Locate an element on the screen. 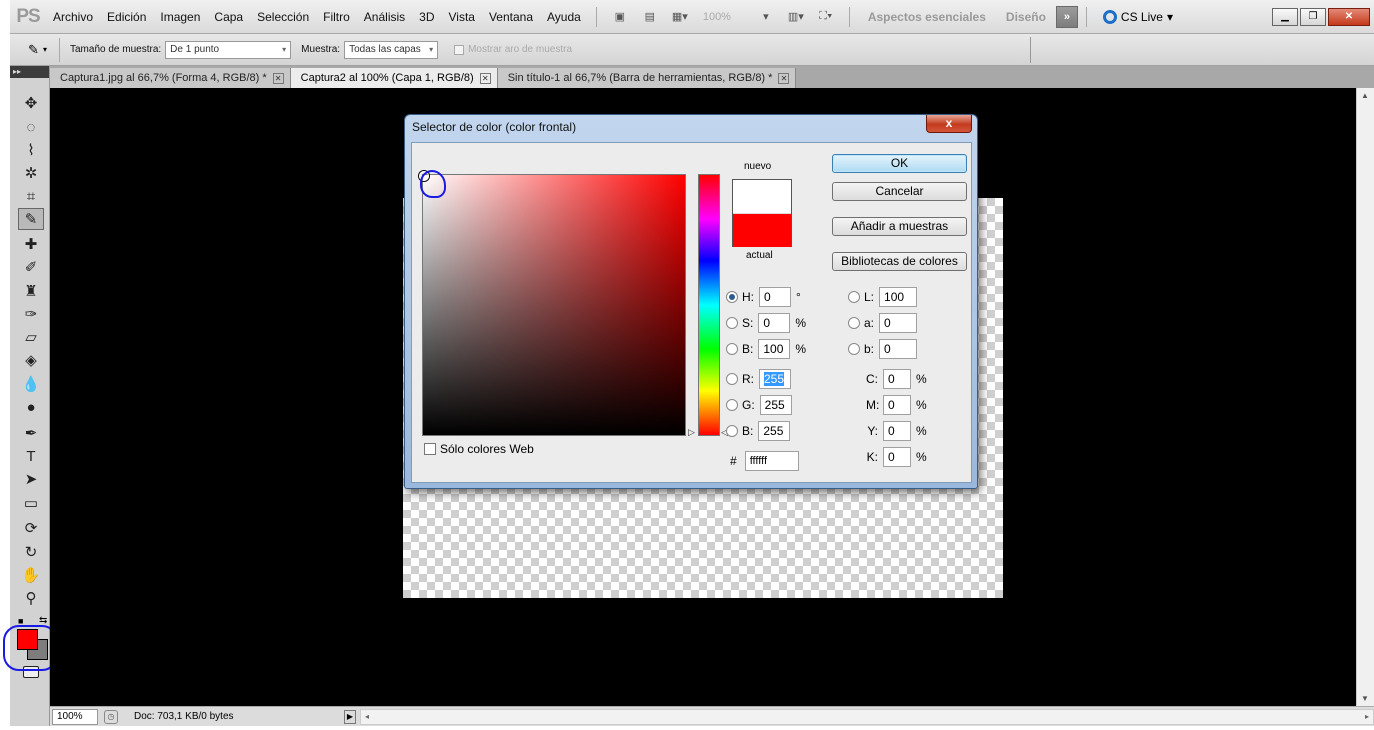 This screenshot has height=730, width=1374. vertical-scrollbar: ▲ ▼ is located at coordinates (1365, 397).